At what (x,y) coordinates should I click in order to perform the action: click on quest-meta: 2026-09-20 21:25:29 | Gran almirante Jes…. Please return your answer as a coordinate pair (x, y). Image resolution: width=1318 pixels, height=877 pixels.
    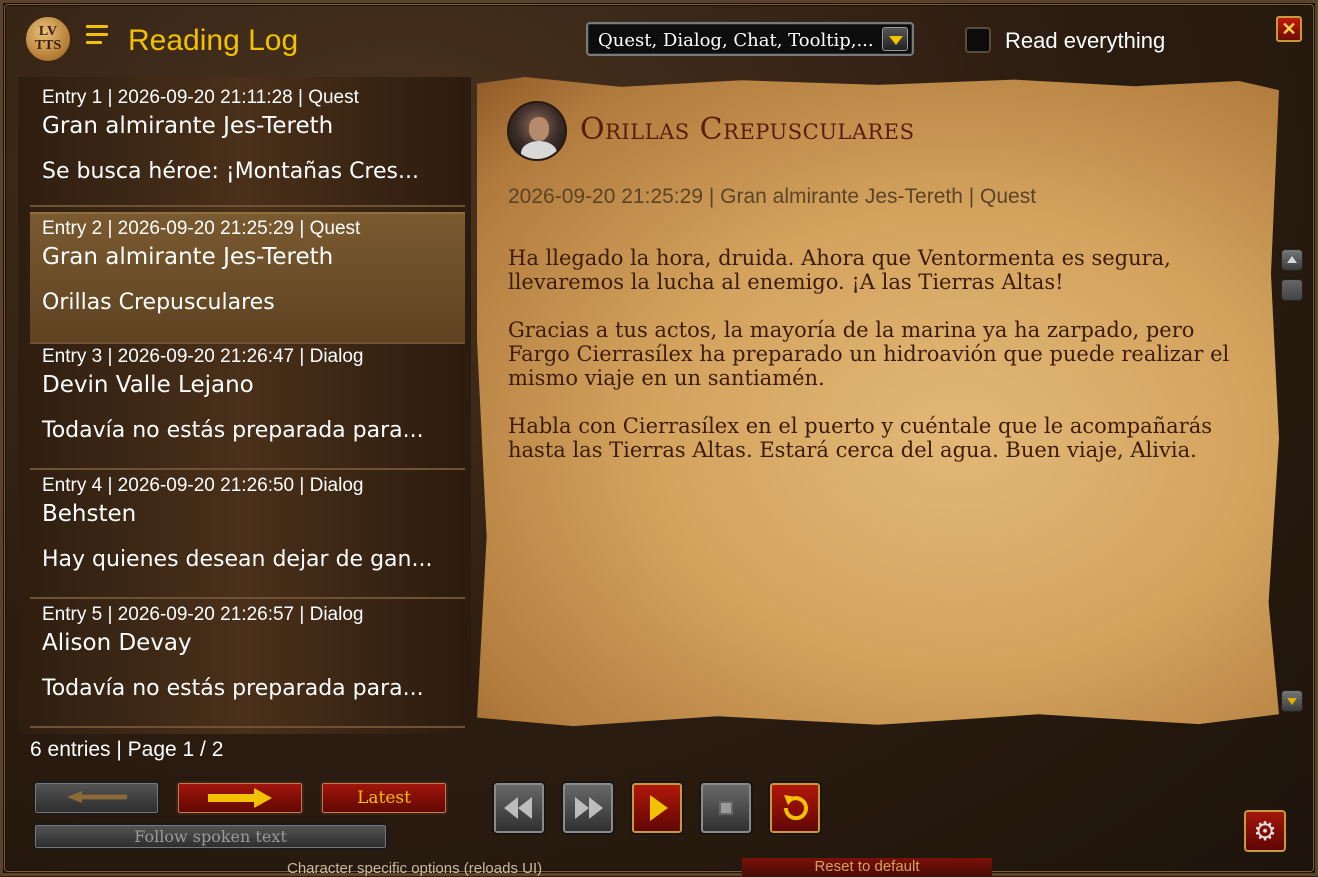
    Looking at the image, I should click on (772, 196).